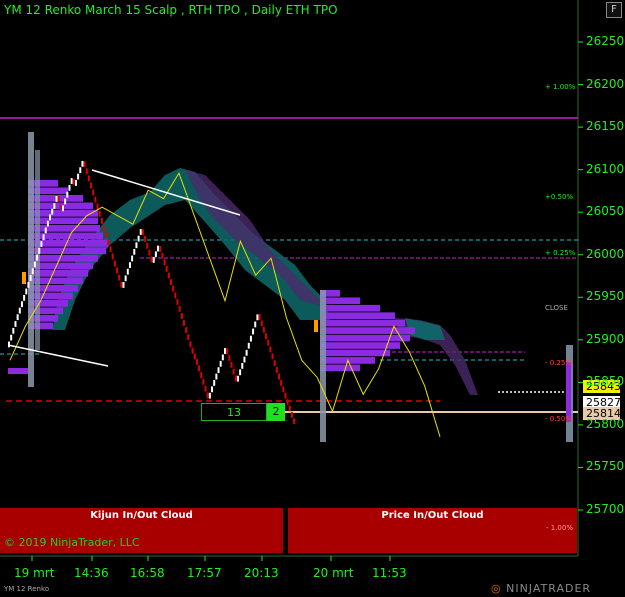  What do you see at coordinates (560, 87) in the screenshot?
I see `pct-plus-1-label: + 1.00%` at bounding box center [560, 87].